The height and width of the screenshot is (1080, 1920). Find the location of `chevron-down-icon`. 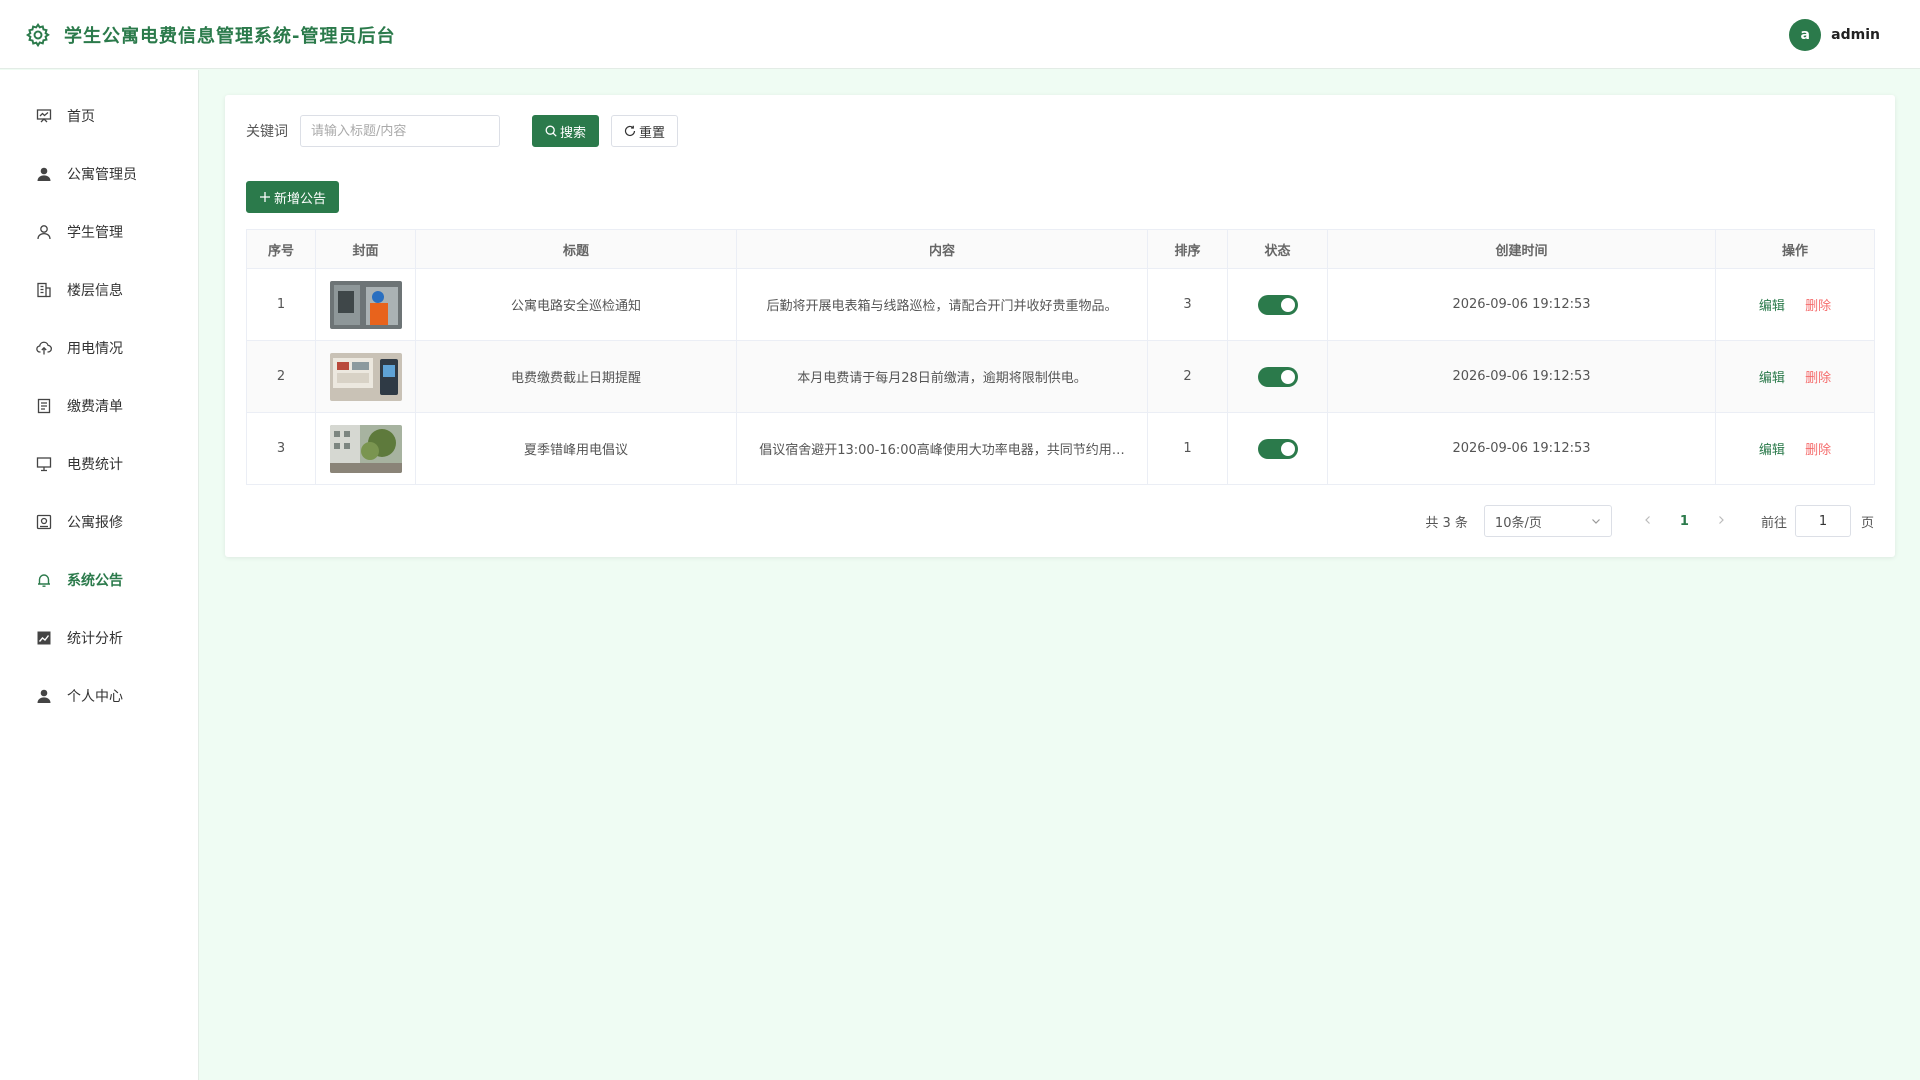

chevron-down-icon is located at coordinates (1595, 521).